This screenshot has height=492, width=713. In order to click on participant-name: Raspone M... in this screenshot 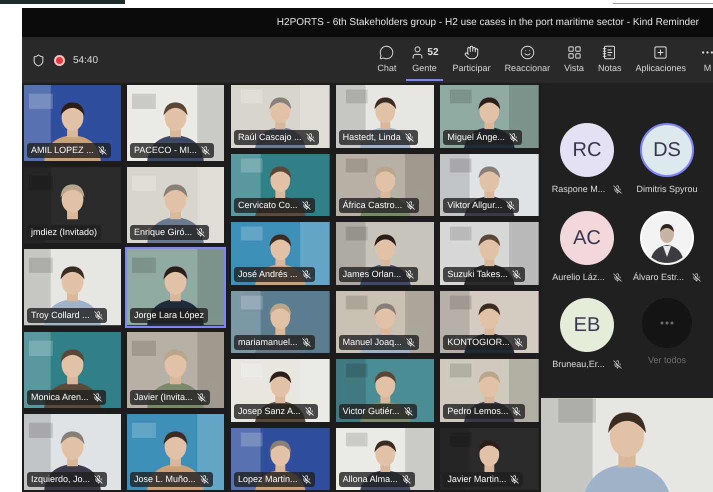, I will do `click(579, 189)`.